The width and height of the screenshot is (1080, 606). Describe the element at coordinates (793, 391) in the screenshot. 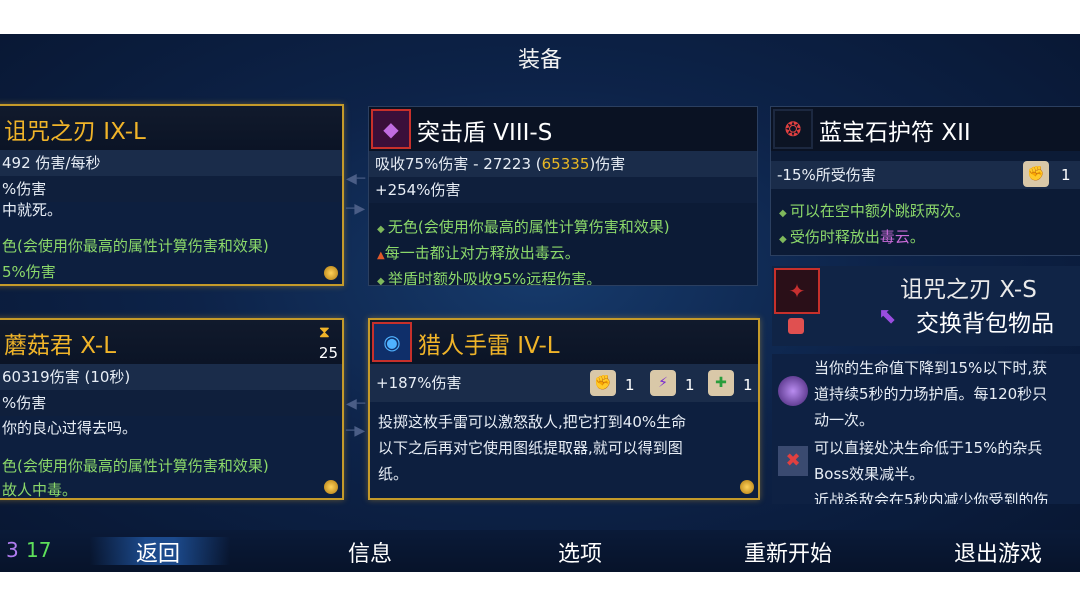

I see `force-shield-icon` at that location.